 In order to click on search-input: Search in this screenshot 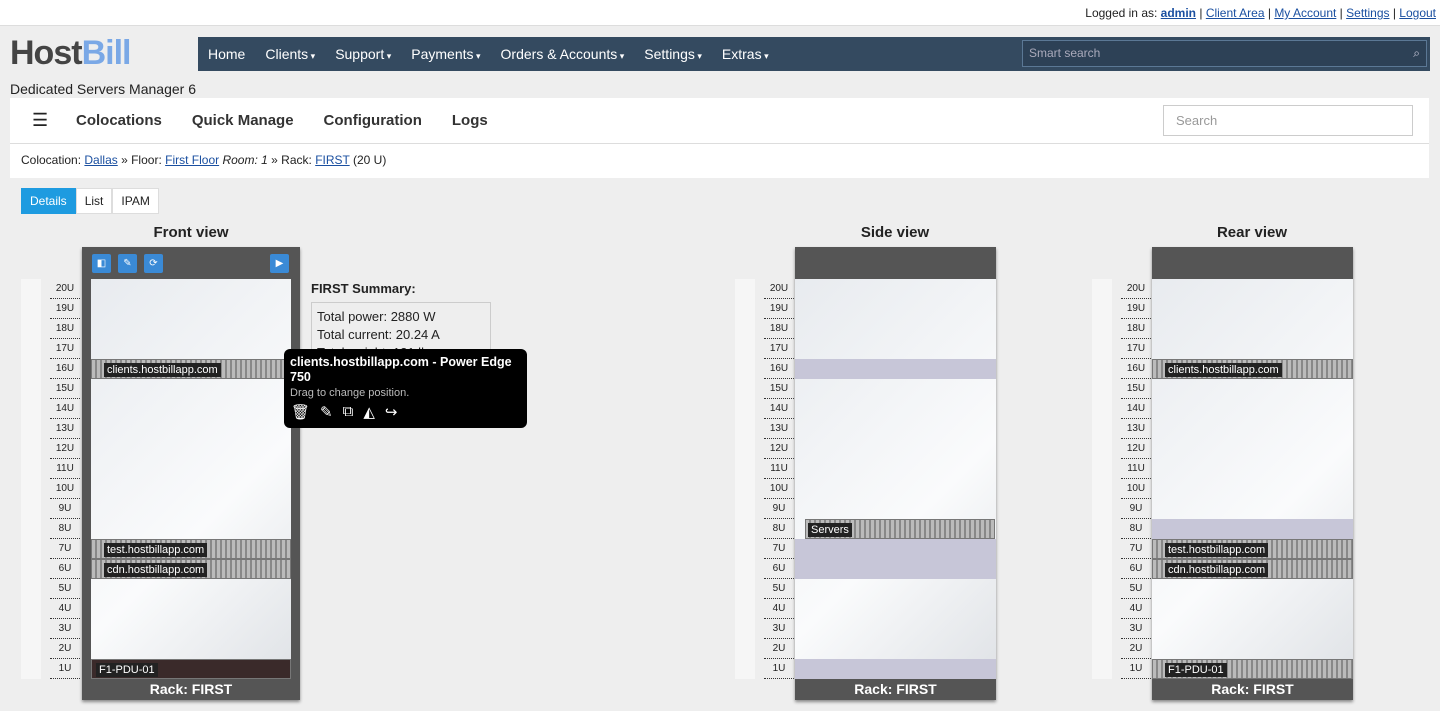, I will do `click(1288, 120)`.